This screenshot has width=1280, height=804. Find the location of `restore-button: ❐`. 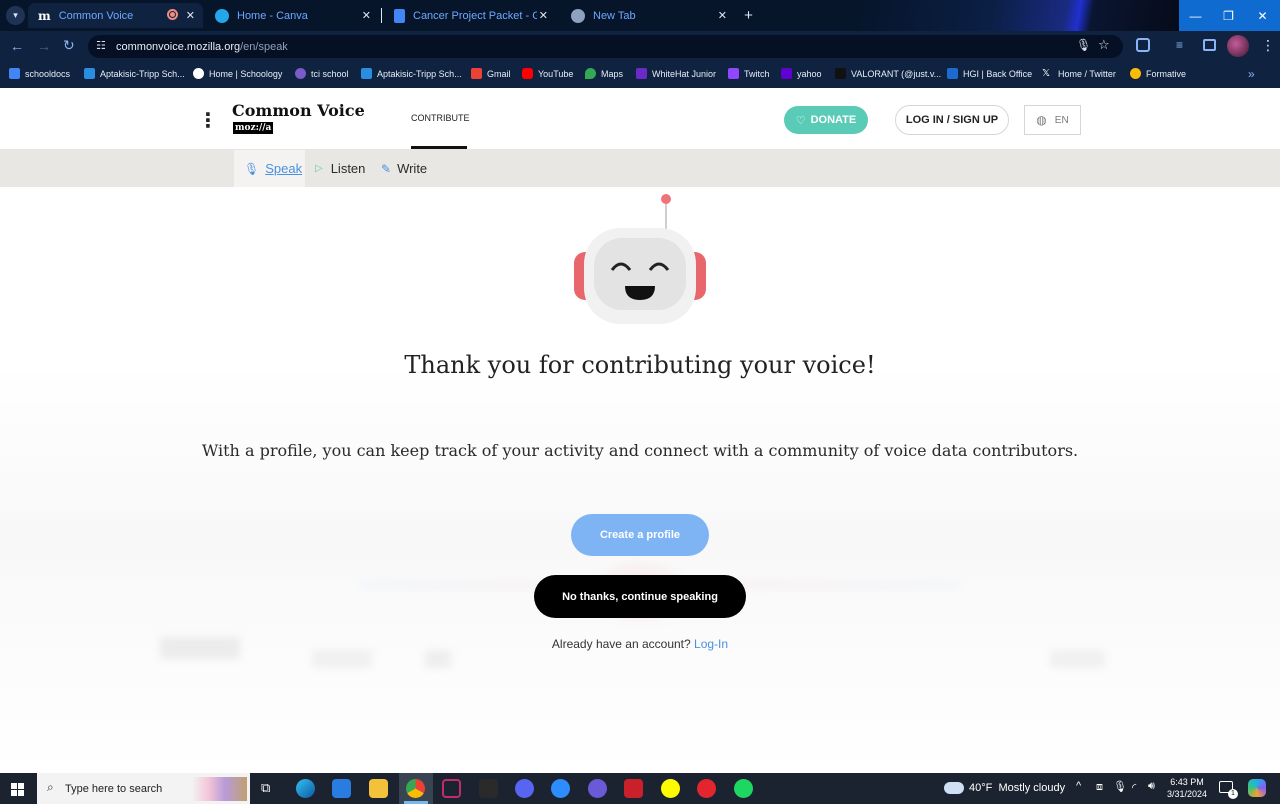

restore-button: ❐ is located at coordinates (1228, 15).